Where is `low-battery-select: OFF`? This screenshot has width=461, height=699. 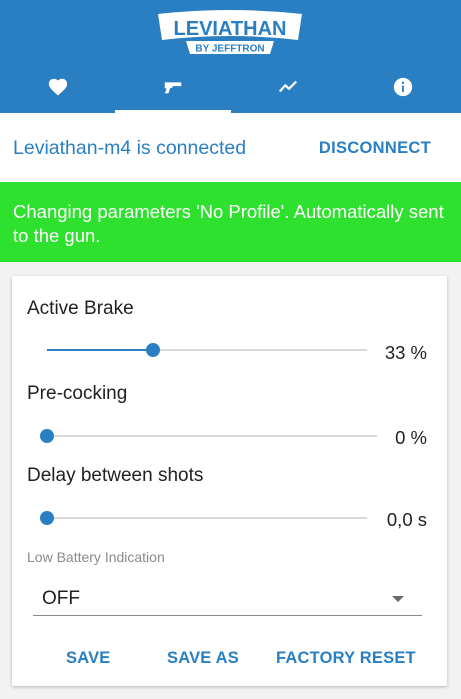
low-battery-select: OFF is located at coordinates (227, 597).